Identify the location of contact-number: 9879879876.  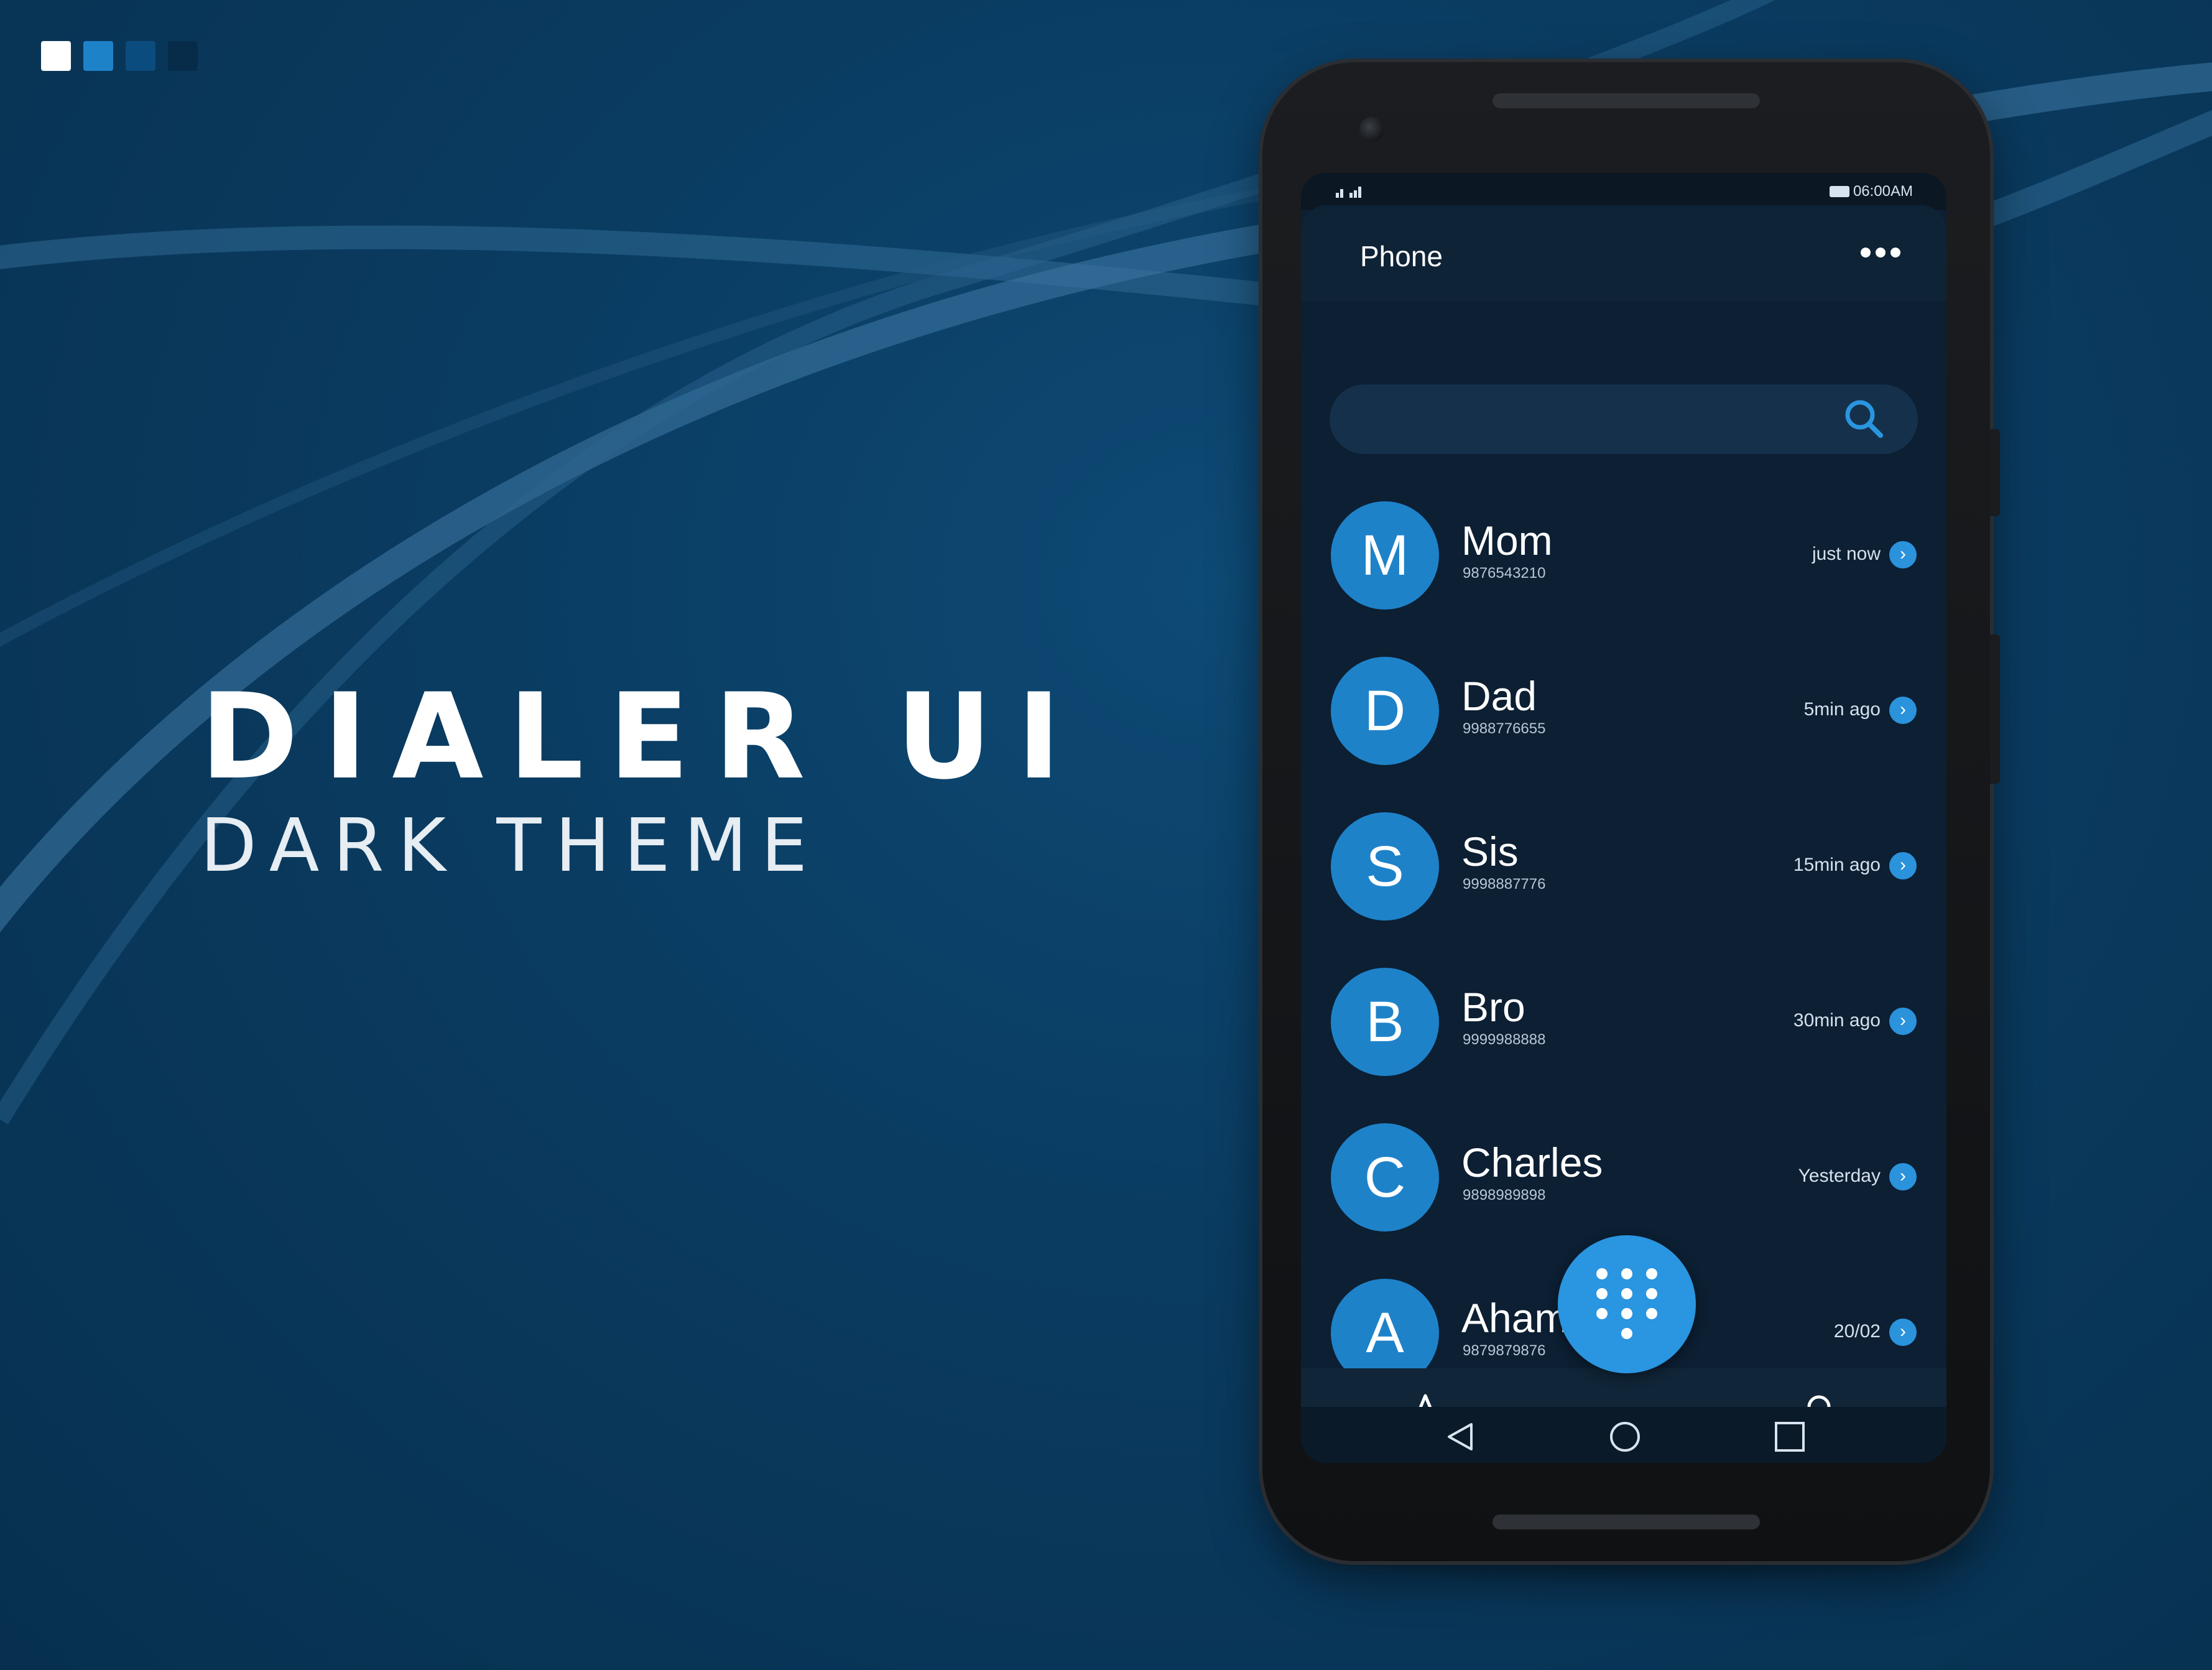
(1504, 1350).